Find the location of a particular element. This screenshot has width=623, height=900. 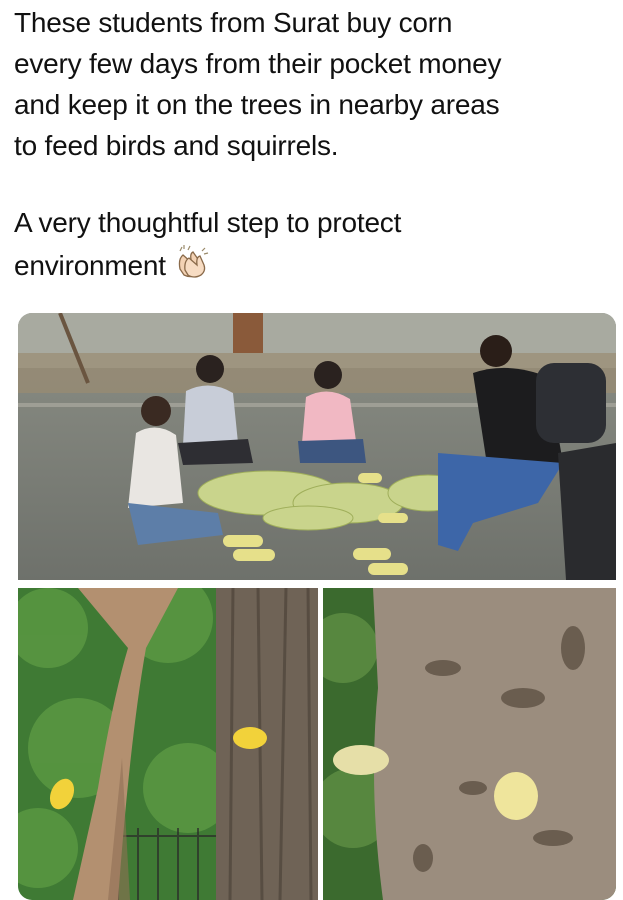

text-line: every few days from their pocket money is located at coordinates (258, 63).